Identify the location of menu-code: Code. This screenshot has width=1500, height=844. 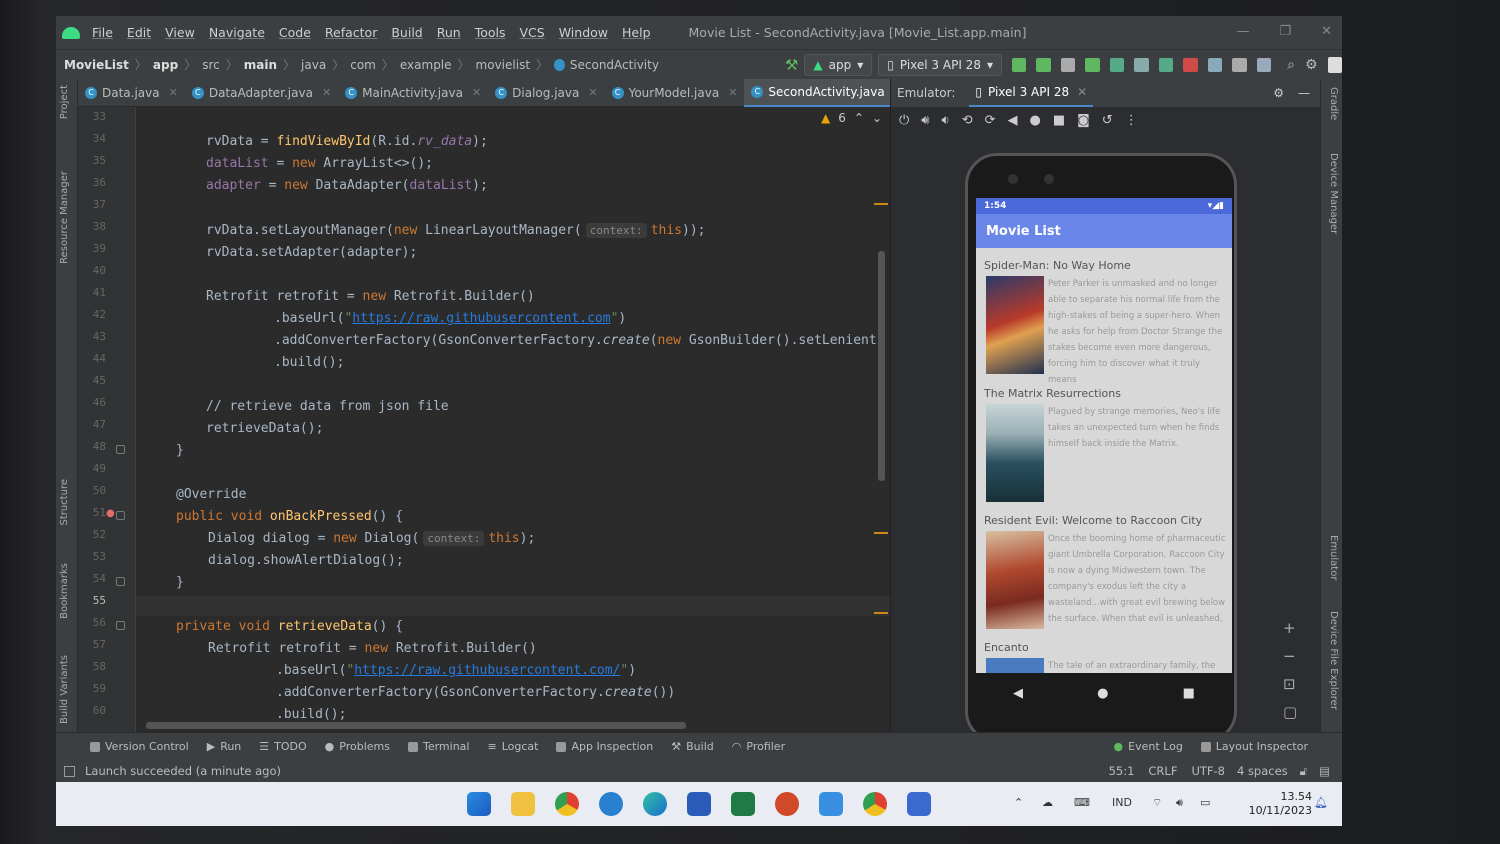
(295, 32).